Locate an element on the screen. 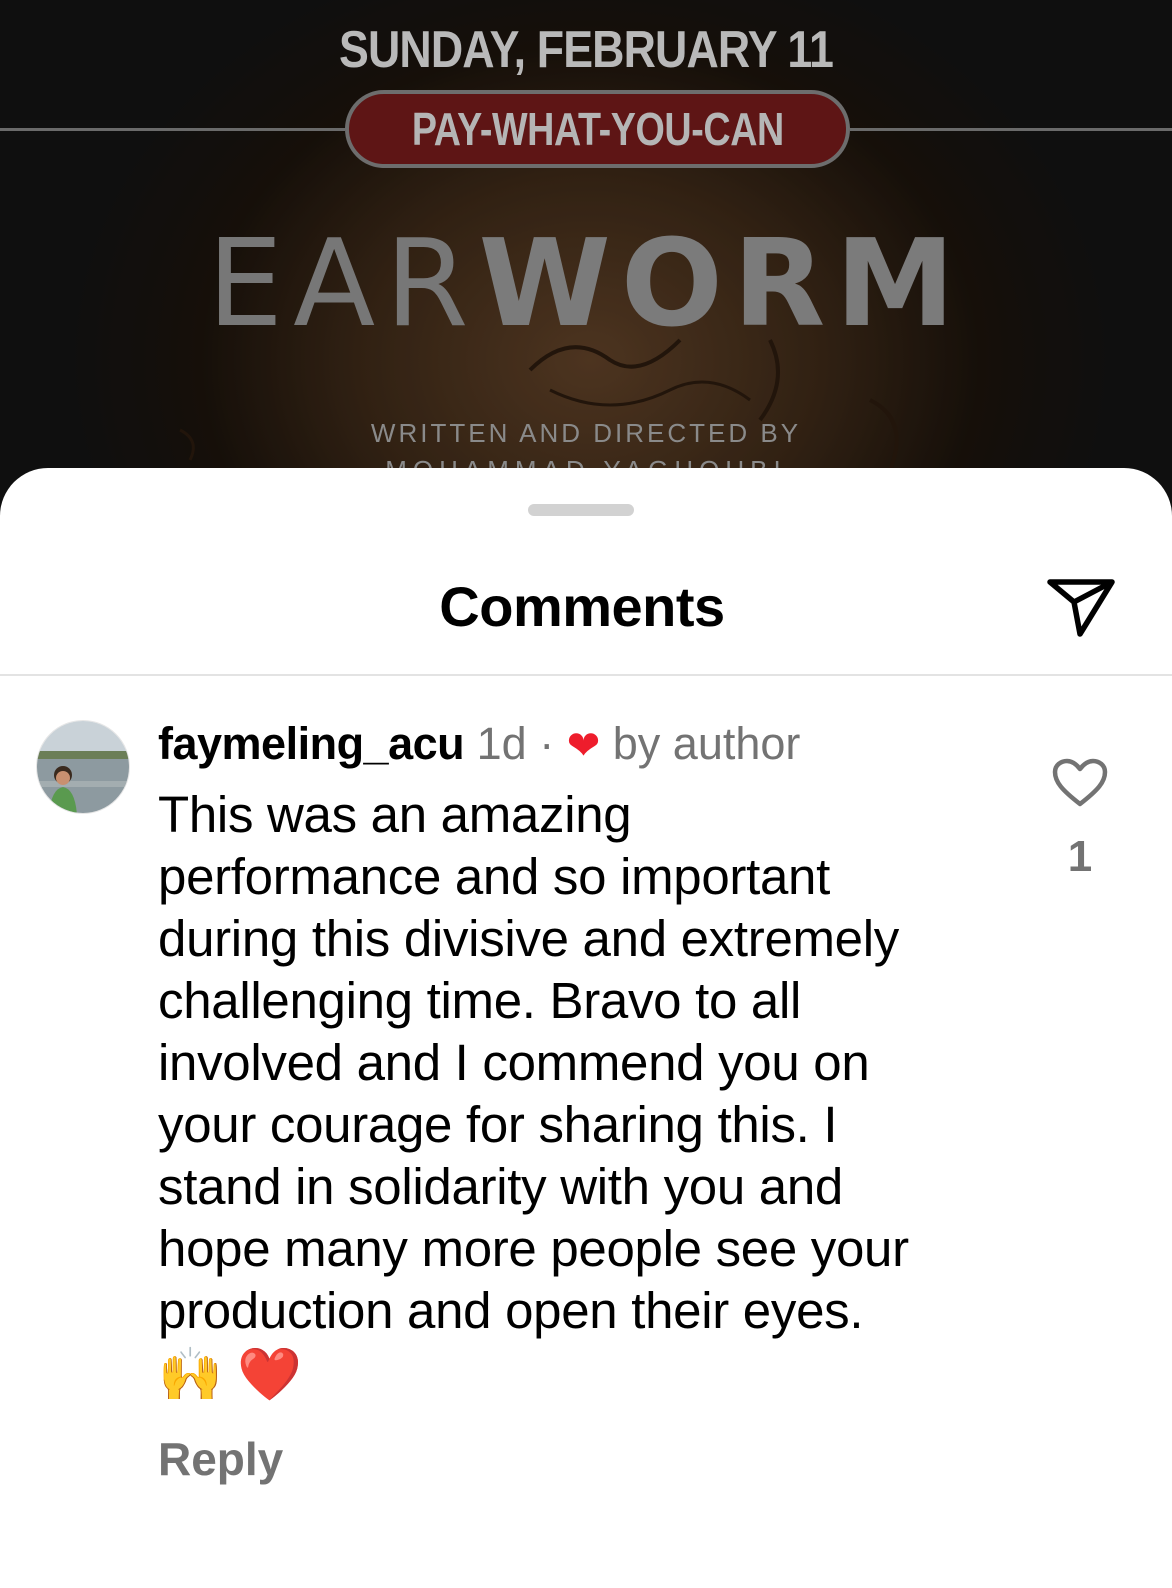 Image resolution: width=1172 pixels, height=1588 pixels. poster-rule-right is located at coordinates (1011, 129).